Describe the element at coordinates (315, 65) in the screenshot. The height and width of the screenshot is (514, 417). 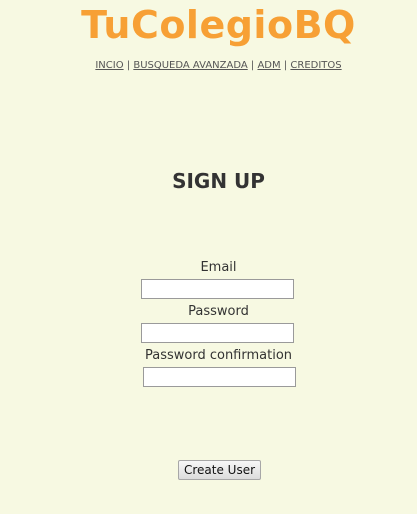
I see `nav-link-creditos: CREDITOS` at that location.